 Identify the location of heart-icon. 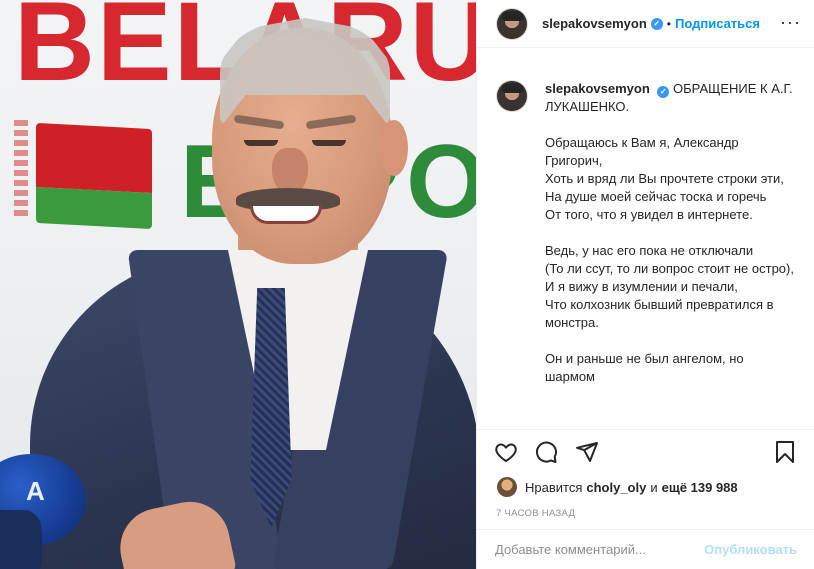
(508, 454).